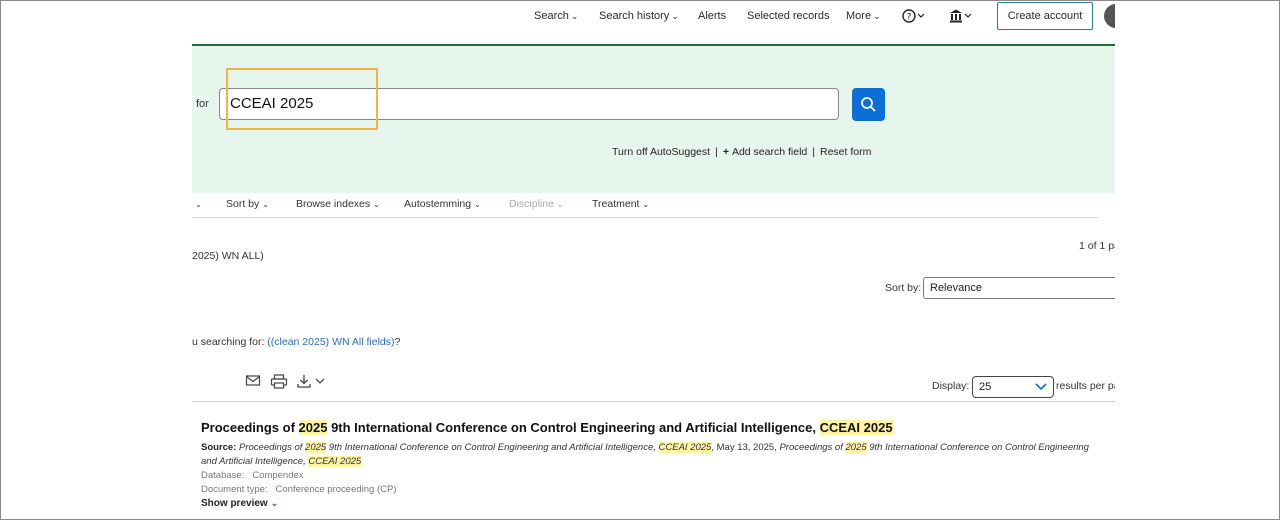  Describe the element at coordinates (845, 152) in the screenshot. I see `reset-form-link: Reset form` at that location.